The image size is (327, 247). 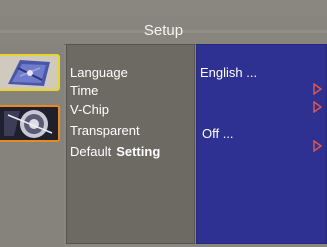 I want to click on page-title: Setup, so click(x=163, y=30).